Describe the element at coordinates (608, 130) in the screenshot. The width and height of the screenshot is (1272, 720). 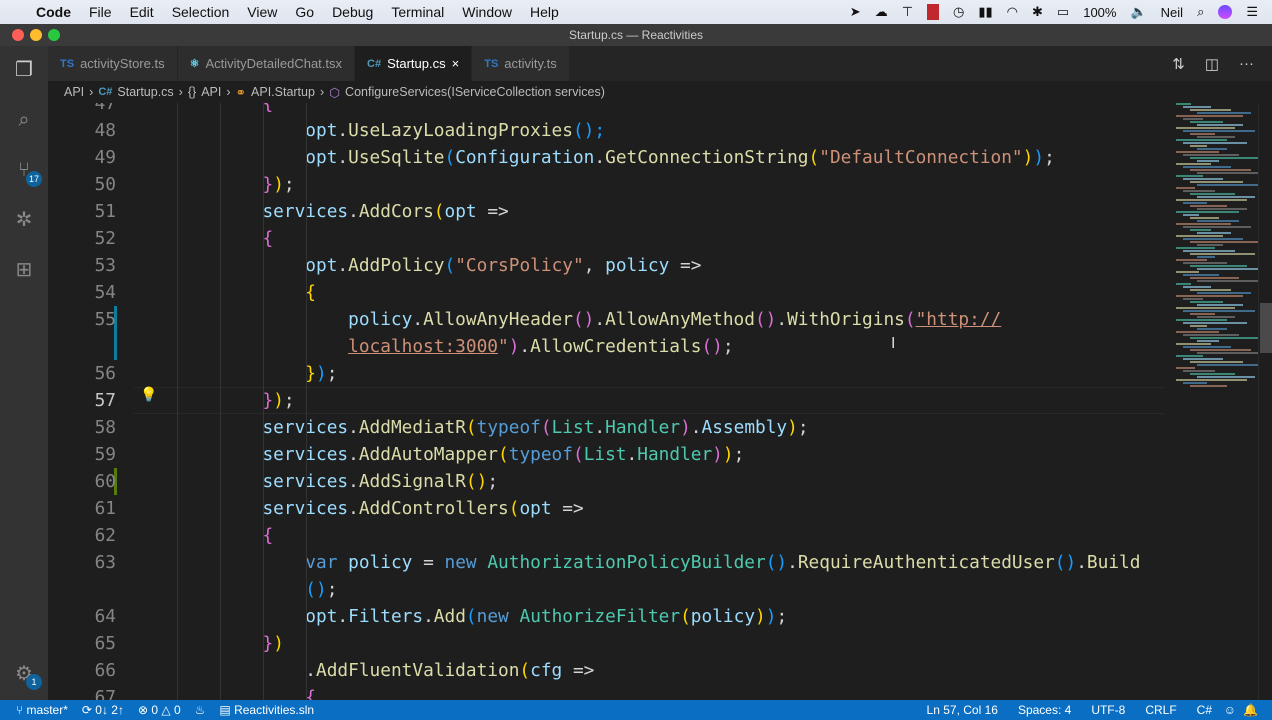
I see `code-line: 48 opt.UseLazyLoadingProxies();` at that location.